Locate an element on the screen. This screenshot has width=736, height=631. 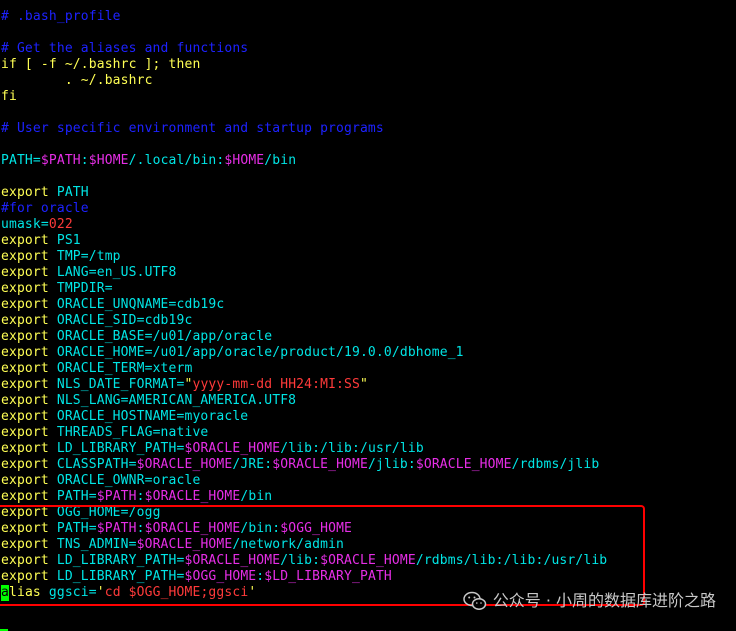
line-segment: CLASSPATH= is located at coordinates (96, 464).